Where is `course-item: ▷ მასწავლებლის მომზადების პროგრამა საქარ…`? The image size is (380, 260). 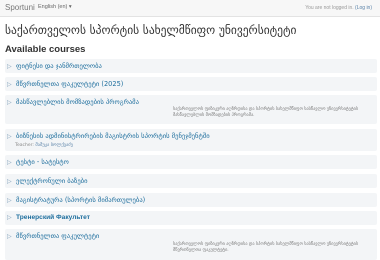
course-item: ▷ მასწავლებლის მომზადების პროგრამა საქარ… is located at coordinates (191, 109).